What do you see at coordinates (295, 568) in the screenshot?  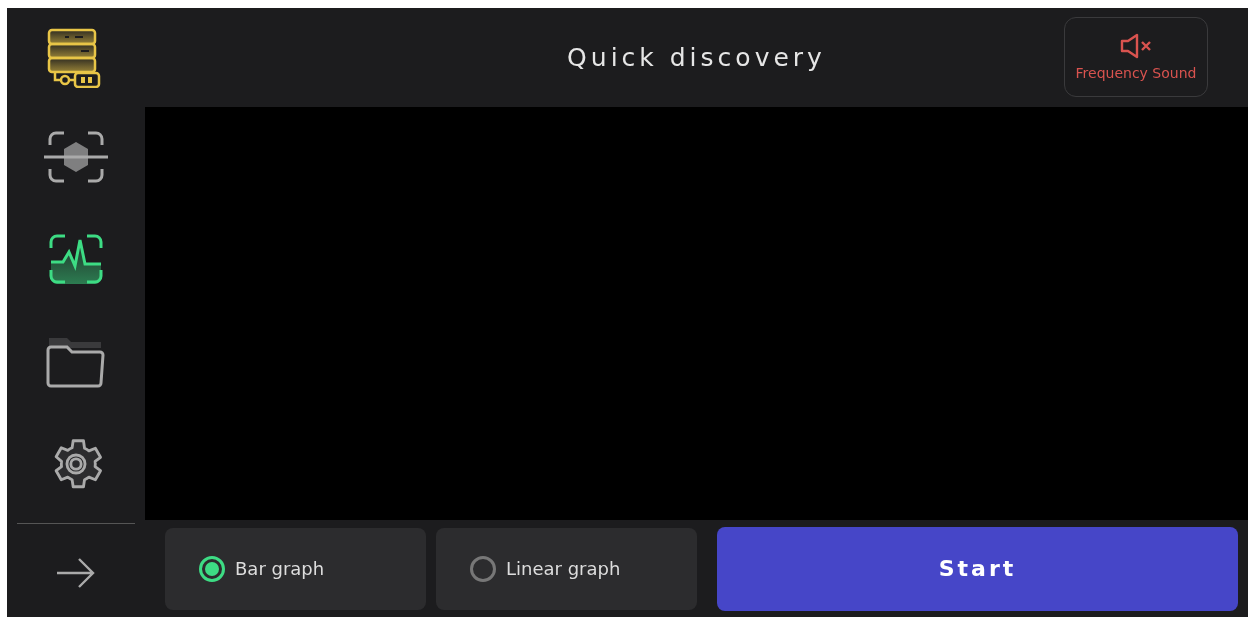 I see `graph-mode-option: Bar graph` at bounding box center [295, 568].